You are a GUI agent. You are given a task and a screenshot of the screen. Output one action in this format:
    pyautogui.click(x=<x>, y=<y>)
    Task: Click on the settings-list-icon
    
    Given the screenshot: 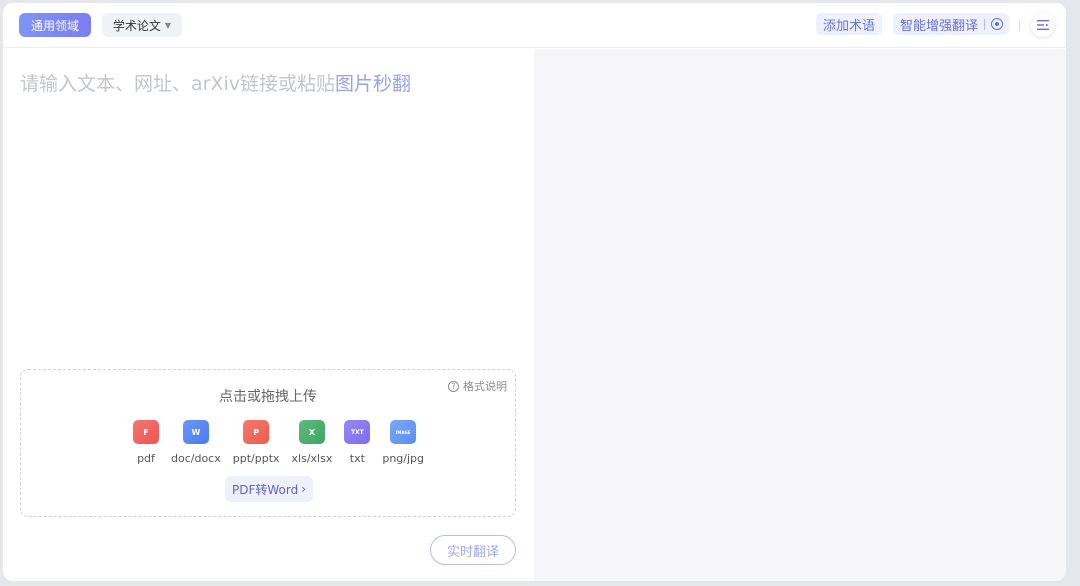 What is the action you would take?
    pyautogui.click(x=1043, y=25)
    